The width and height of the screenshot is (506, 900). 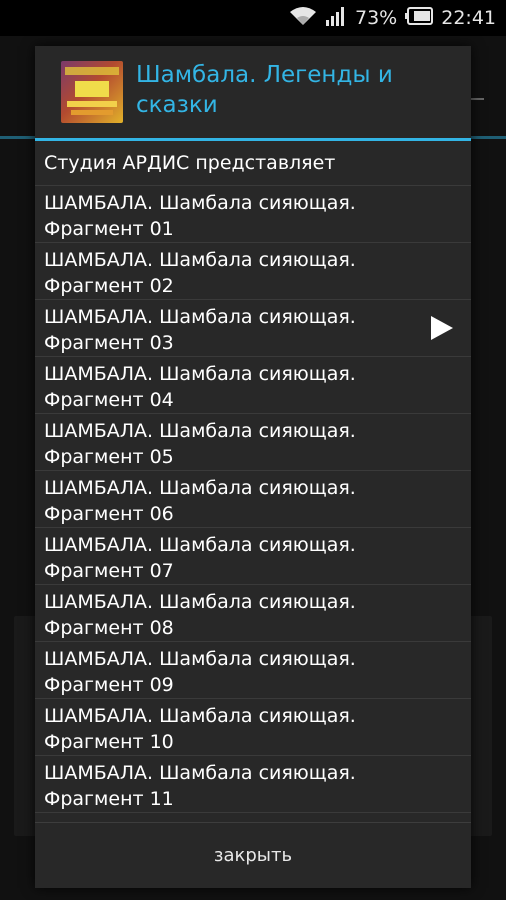 I want to click on list-item: ШАМБАЛА. Шамбала сияющая. Фрагмент 06, so click(x=253, y=499).